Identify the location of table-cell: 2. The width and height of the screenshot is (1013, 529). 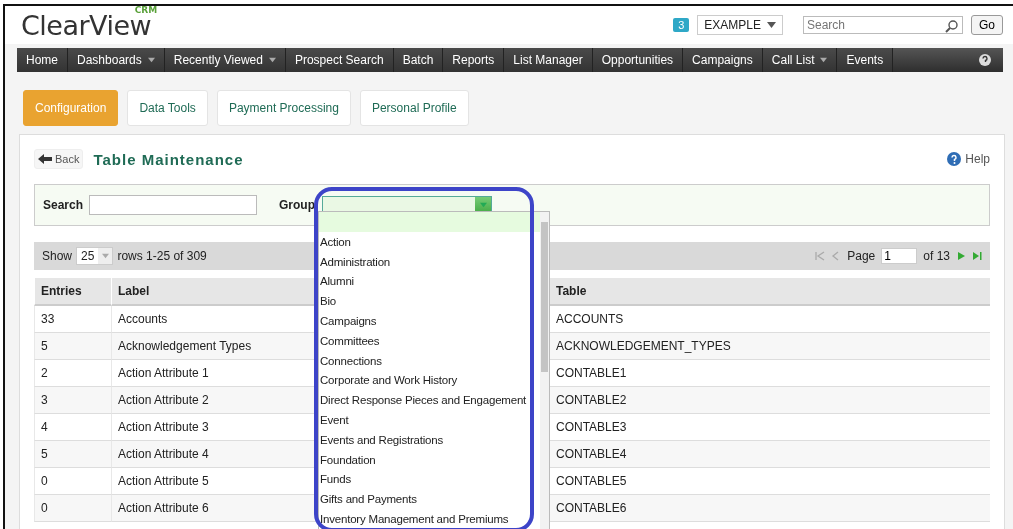
(72, 373).